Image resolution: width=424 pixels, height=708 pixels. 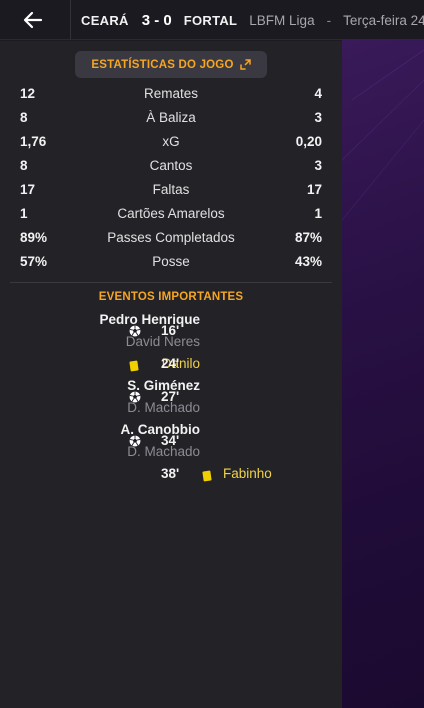 What do you see at coordinates (383, 20) in the screenshot?
I see `match-date: Terça-feira 24 de` at bounding box center [383, 20].